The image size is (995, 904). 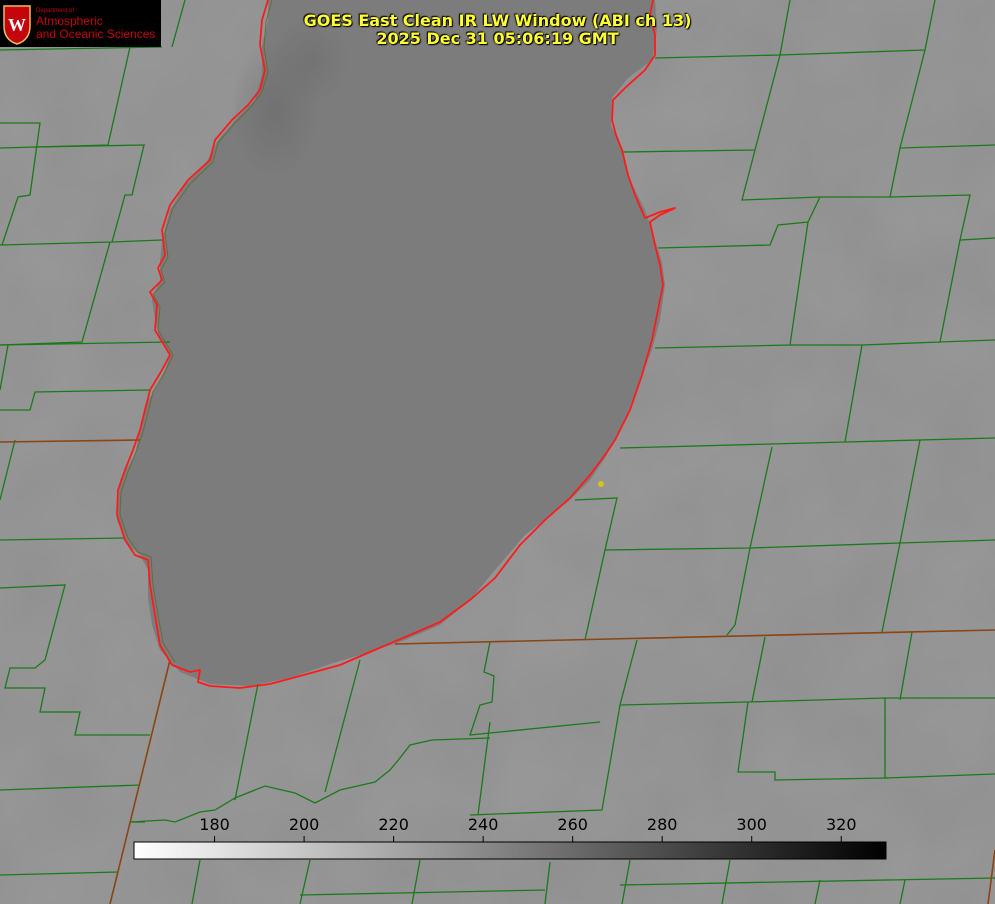 What do you see at coordinates (393, 824) in the screenshot?
I see `colorbar-tick-label: 220` at bounding box center [393, 824].